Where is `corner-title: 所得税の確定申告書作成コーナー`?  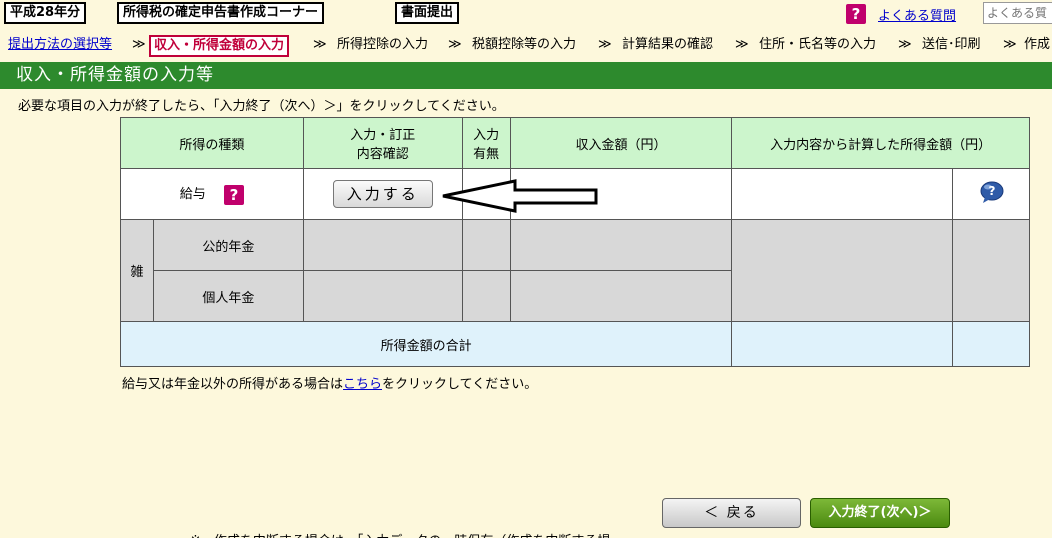
corner-title: 所得税の確定申告書作成コーナー is located at coordinates (221, 13).